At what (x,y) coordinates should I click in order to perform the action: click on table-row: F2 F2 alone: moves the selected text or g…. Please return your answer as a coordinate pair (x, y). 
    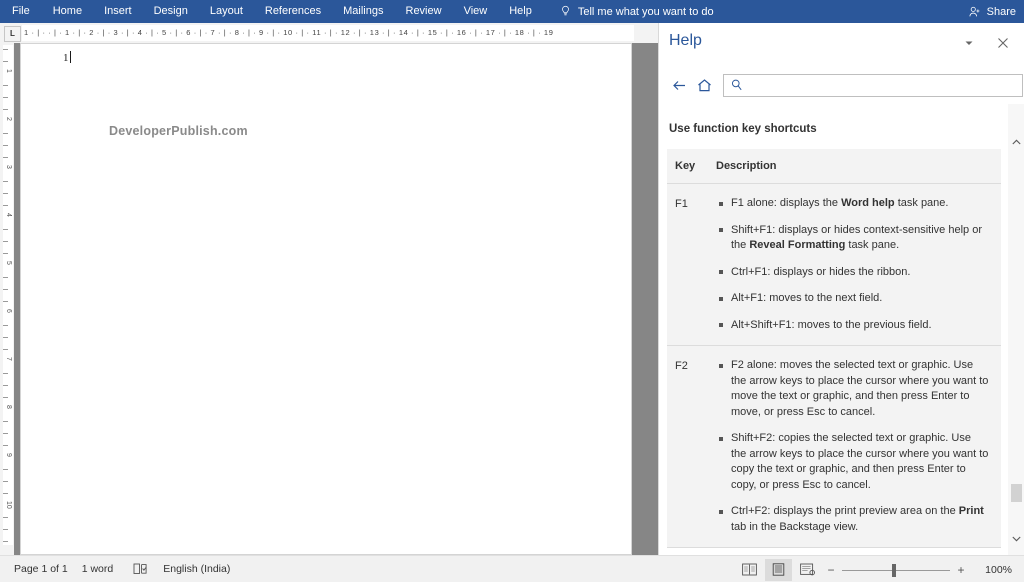
    Looking at the image, I should click on (834, 446).